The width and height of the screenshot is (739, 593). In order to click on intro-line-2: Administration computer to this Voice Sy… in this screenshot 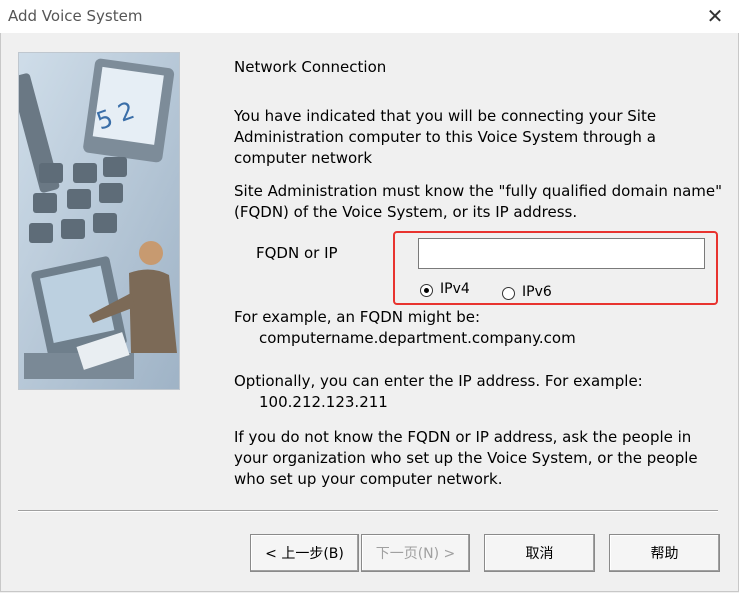, I will do `click(445, 137)`.